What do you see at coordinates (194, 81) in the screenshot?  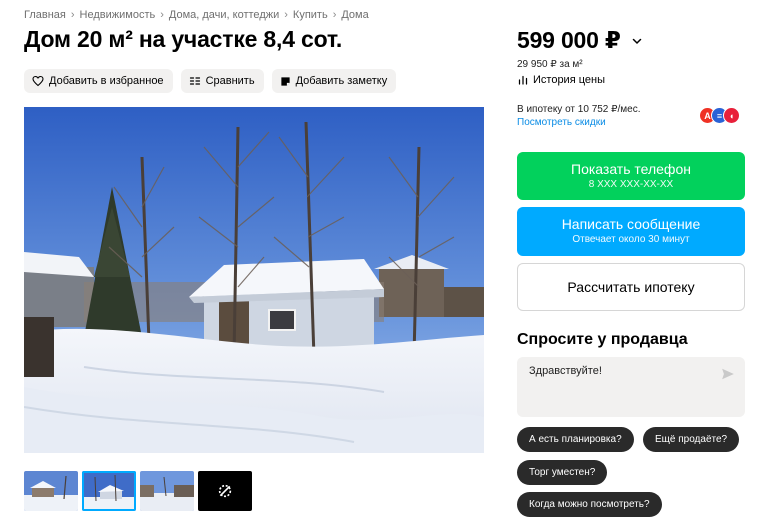 I see `compare-icon` at bounding box center [194, 81].